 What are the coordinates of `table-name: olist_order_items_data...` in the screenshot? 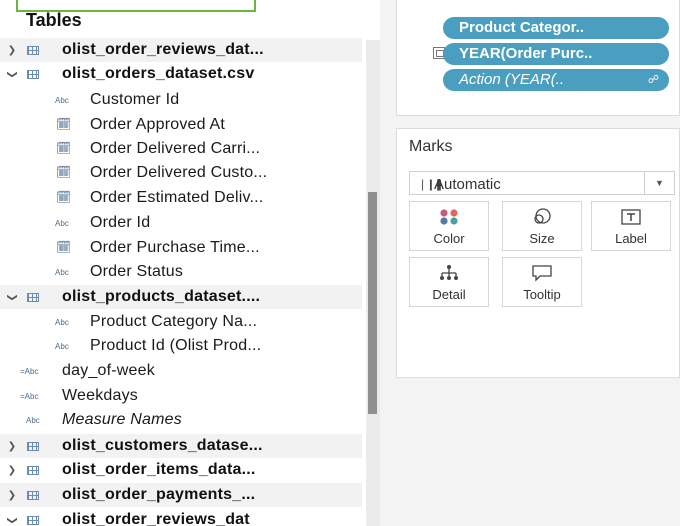 It's located at (159, 469).